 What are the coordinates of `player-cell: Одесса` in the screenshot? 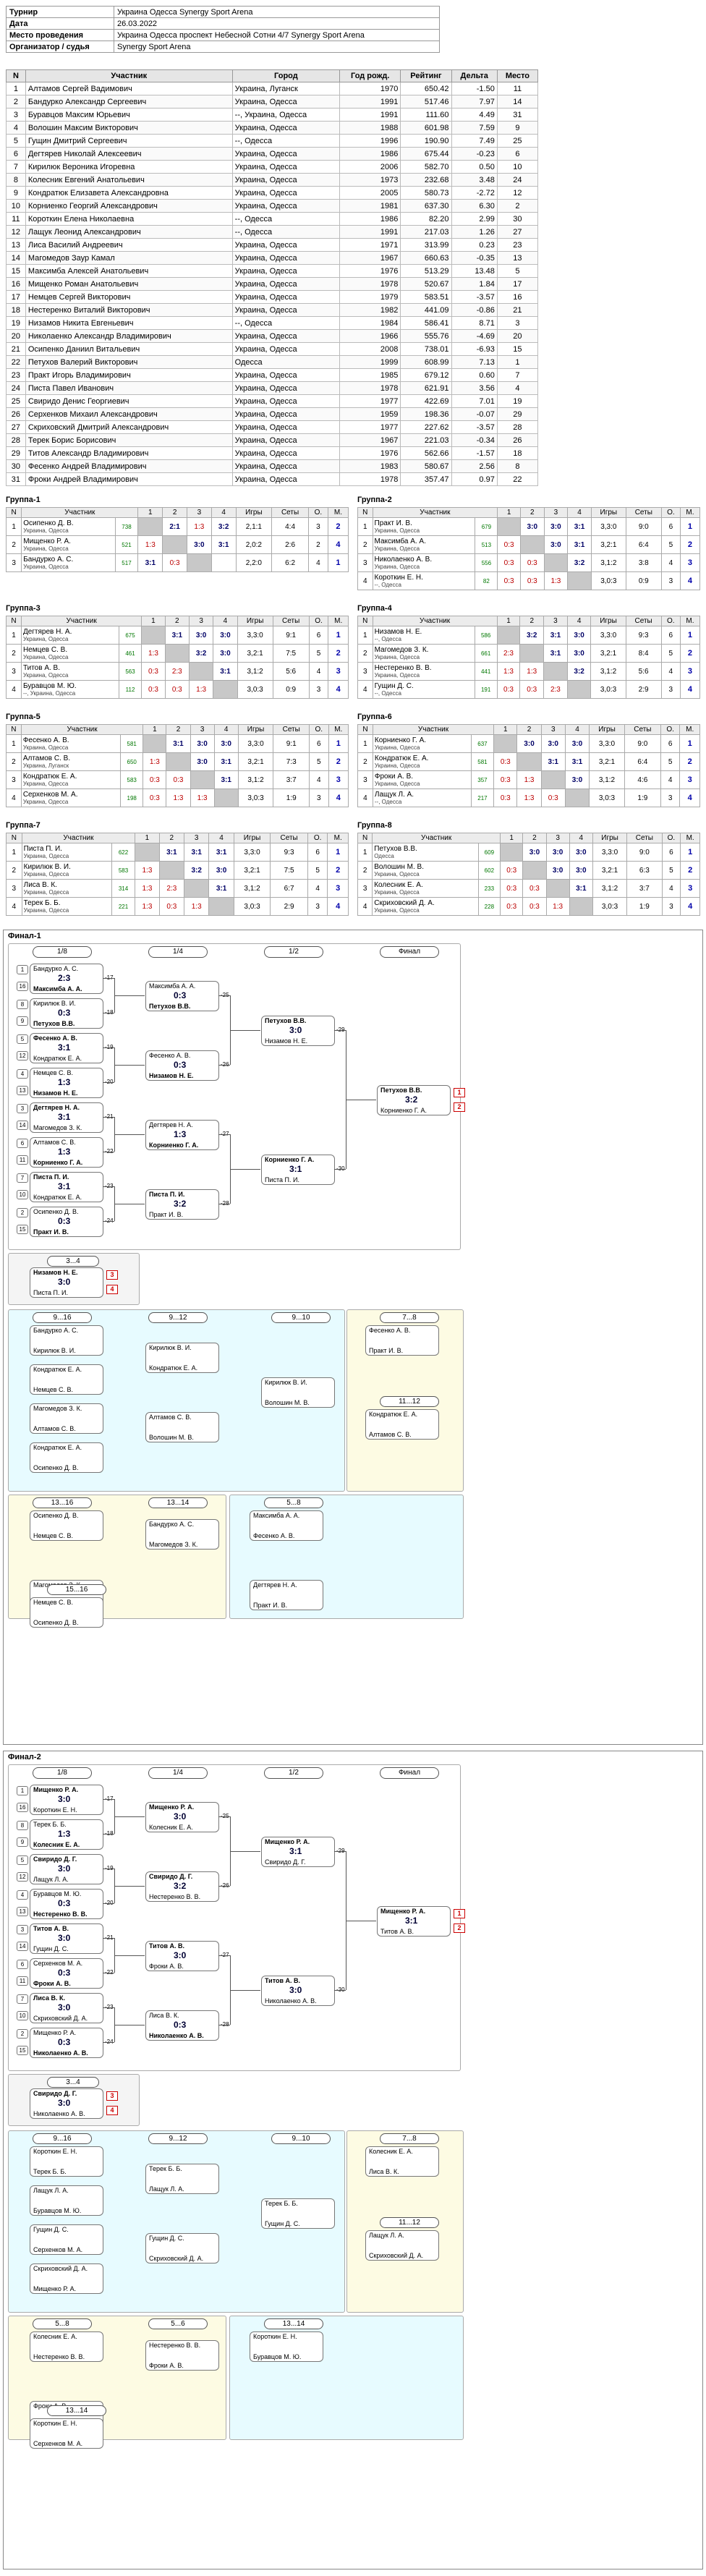 It's located at (286, 362).